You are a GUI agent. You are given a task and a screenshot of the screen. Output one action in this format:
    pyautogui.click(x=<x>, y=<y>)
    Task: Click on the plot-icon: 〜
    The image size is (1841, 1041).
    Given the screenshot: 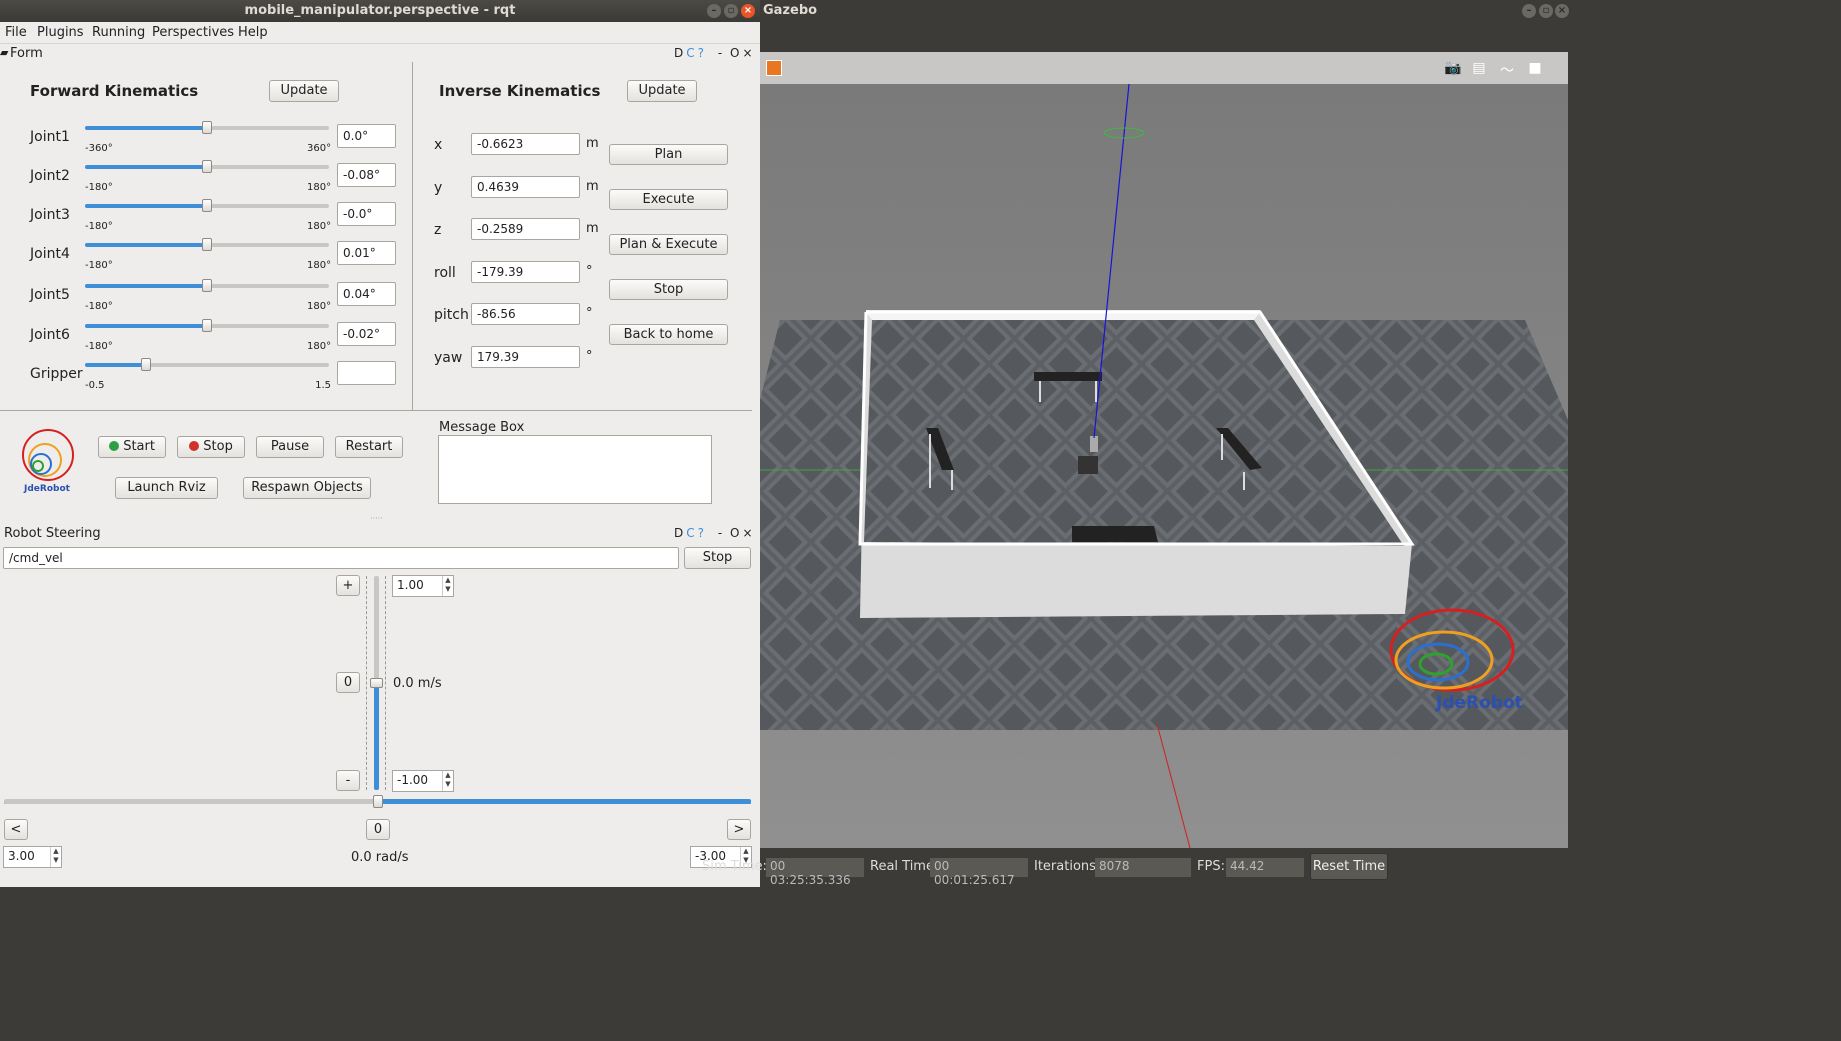 What is the action you would take?
    pyautogui.click(x=1507, y=69)
    